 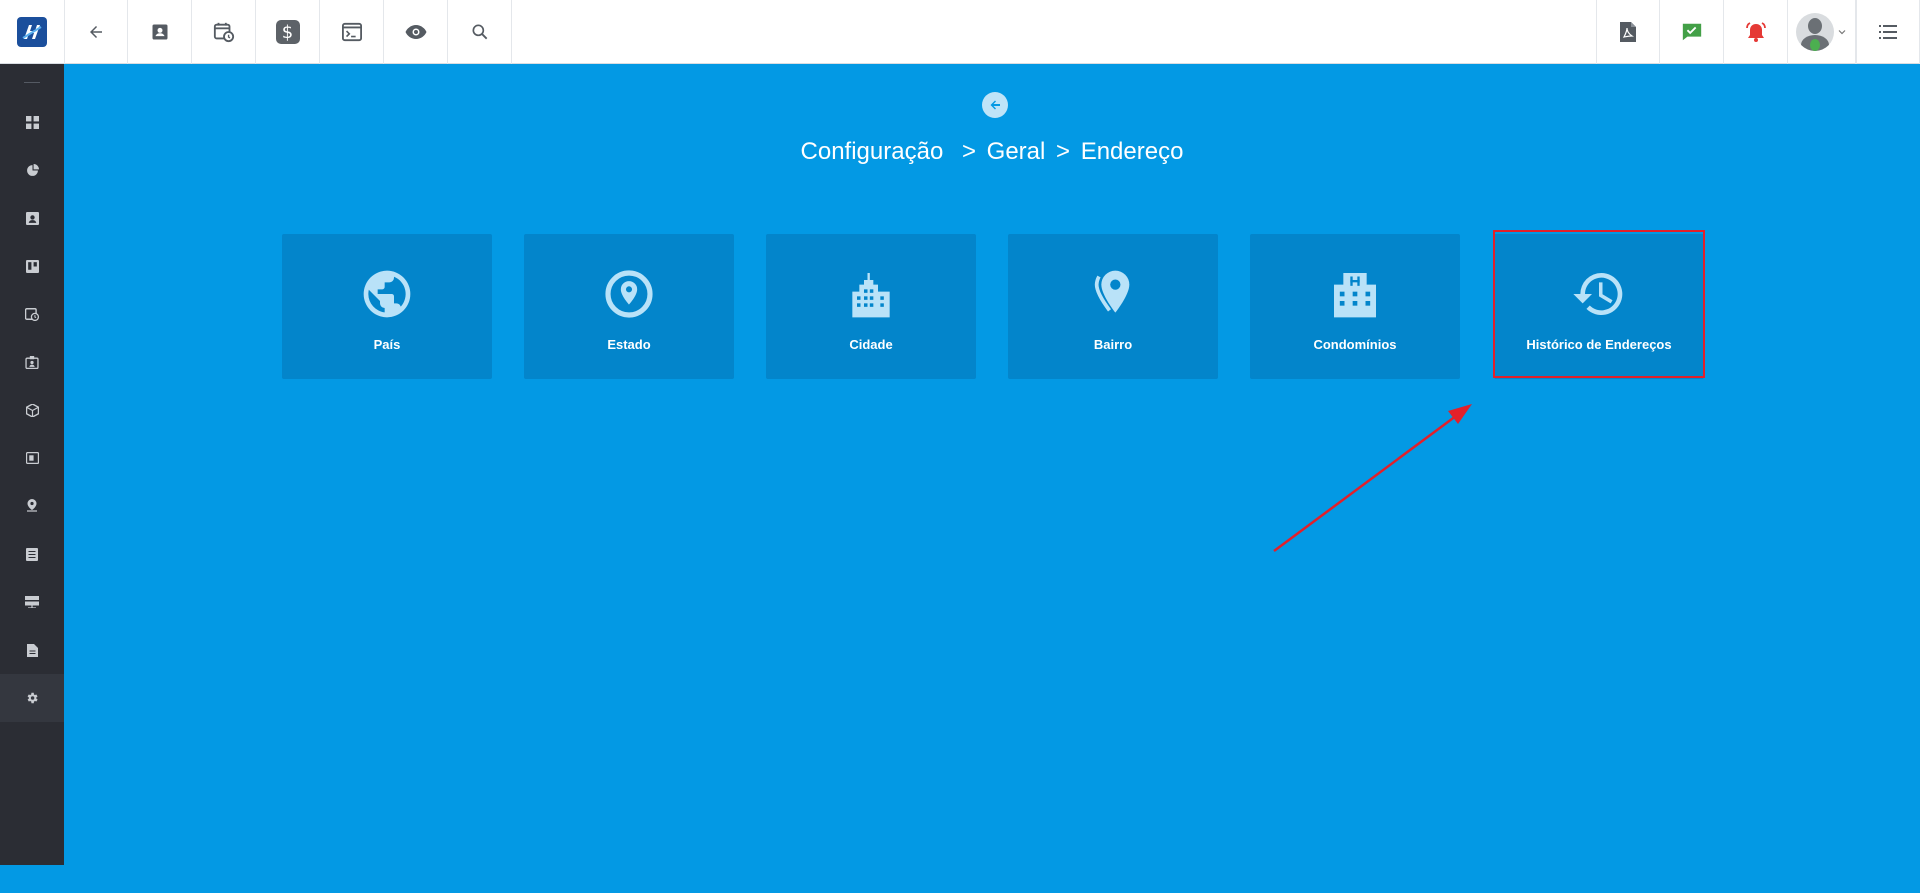 I want to click on annotation-arrow, so click(x=1372, y=478).